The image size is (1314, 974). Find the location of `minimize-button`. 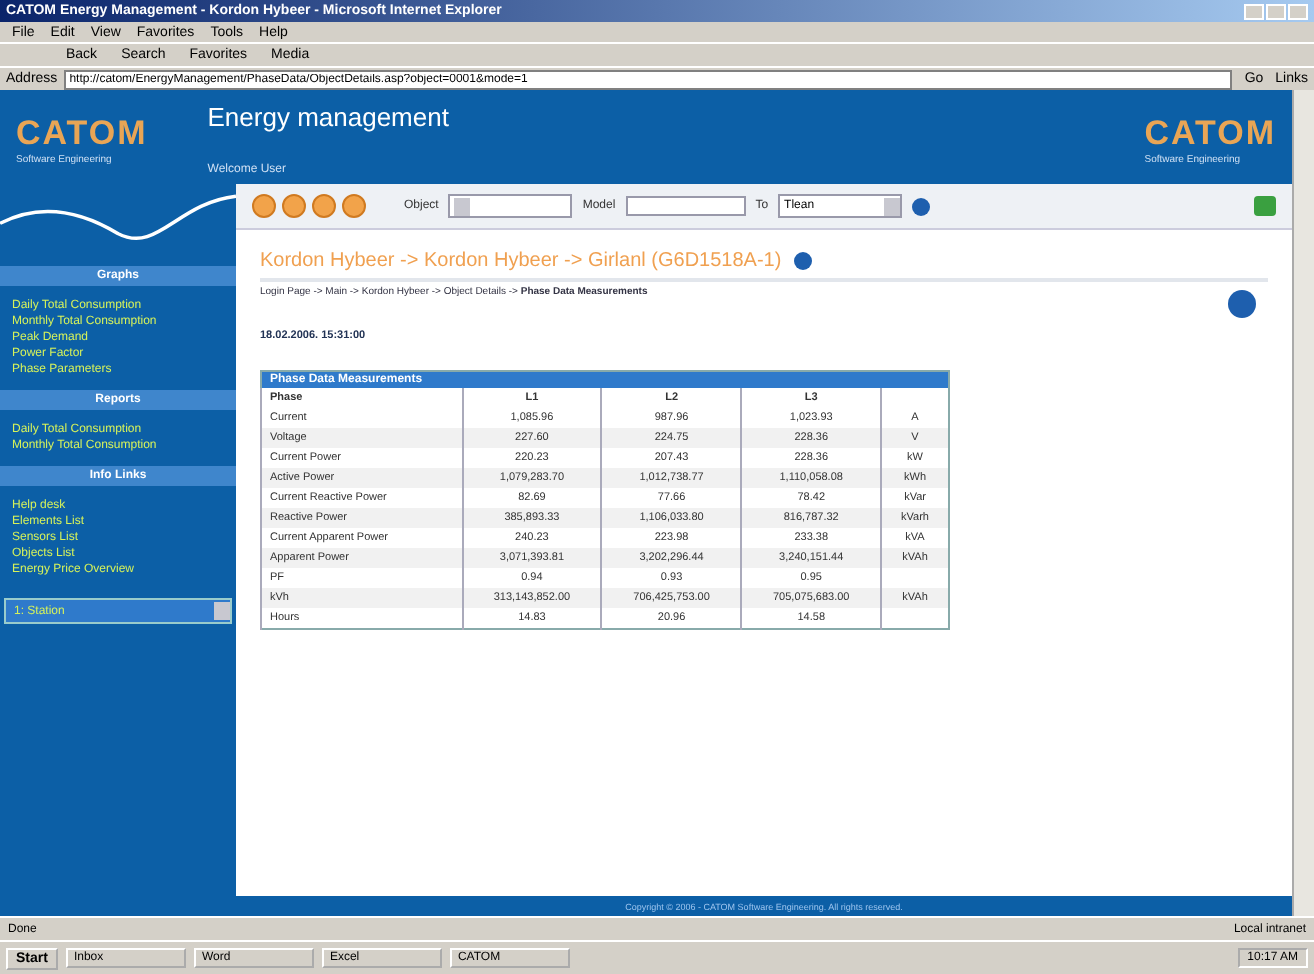

minimize-button is located at coordinates (1254, 11).